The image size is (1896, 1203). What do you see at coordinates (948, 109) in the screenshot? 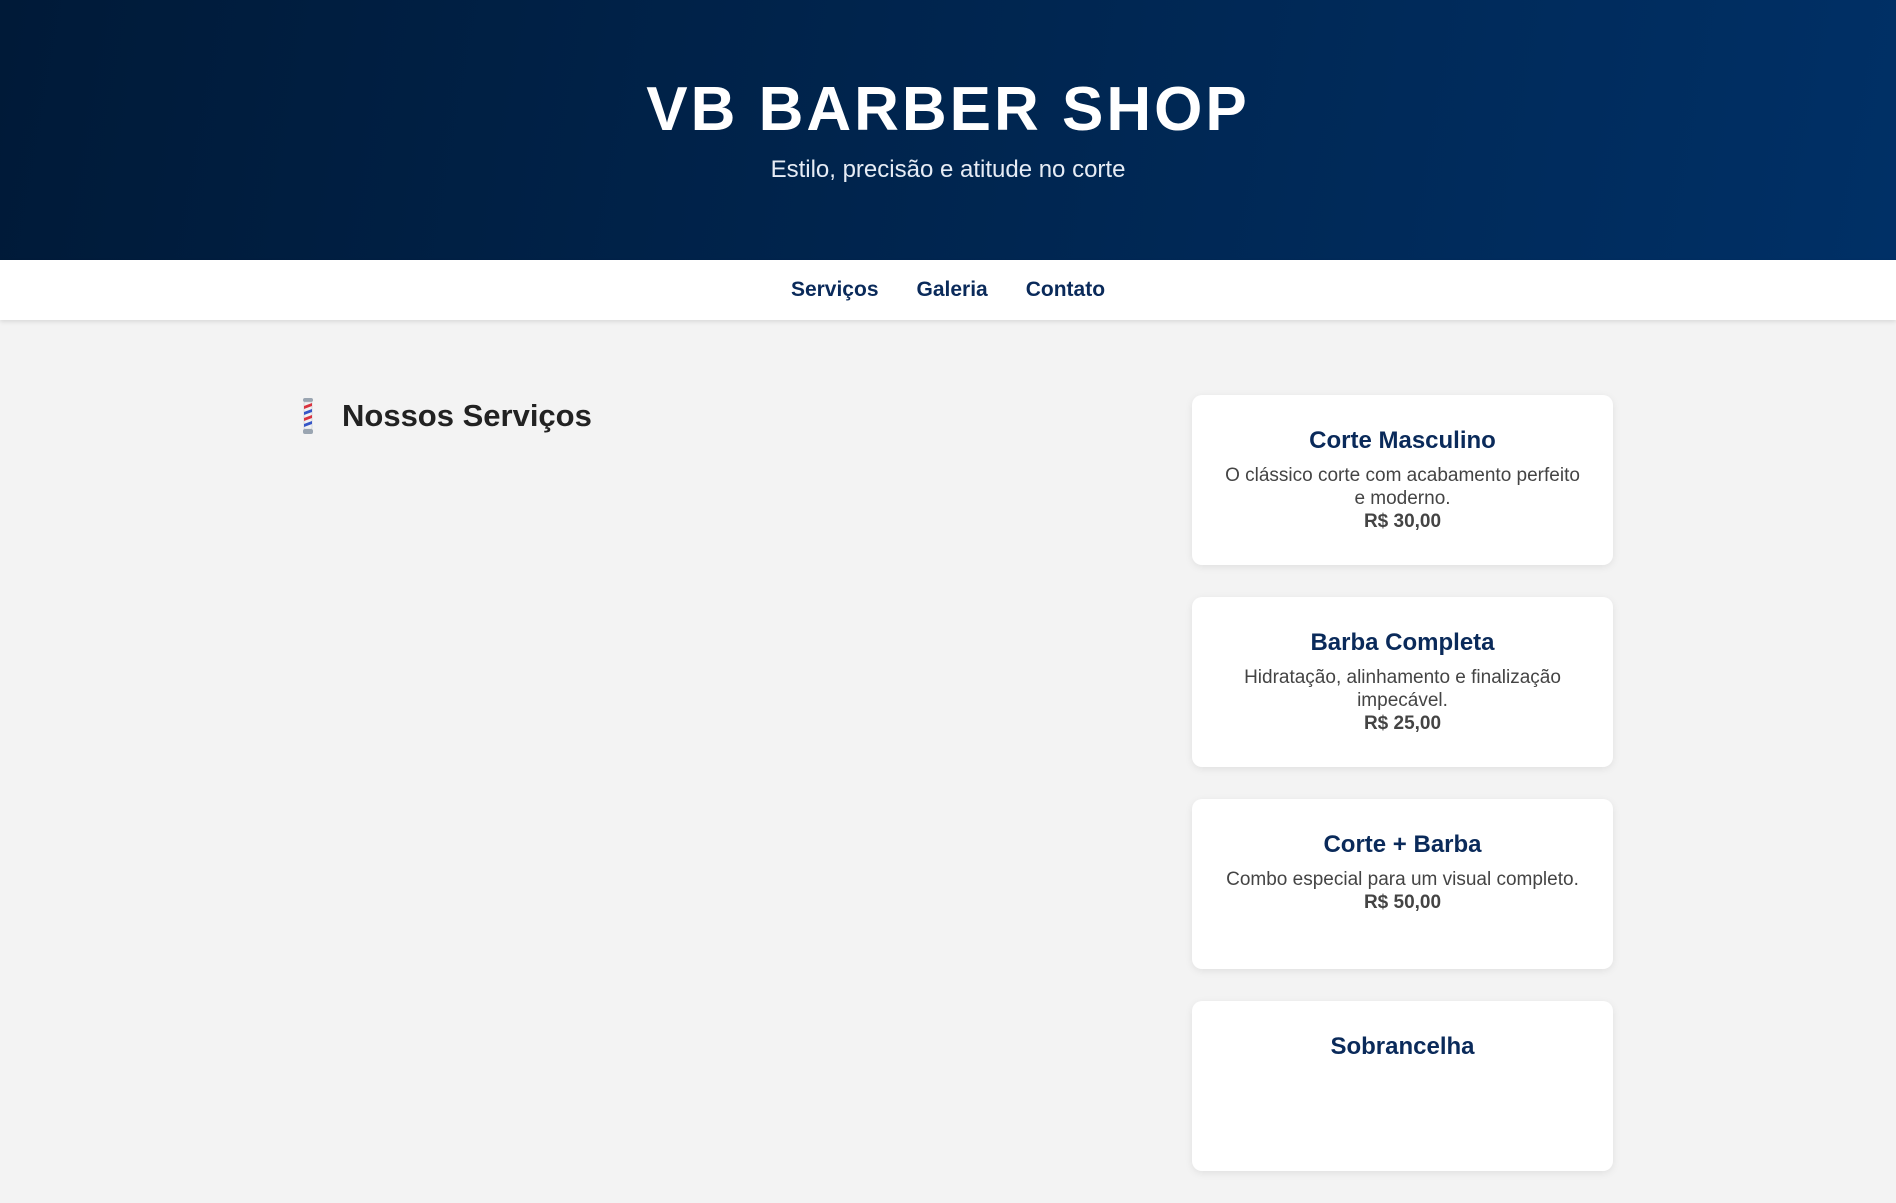
I see `site-title: VB BARBER SHOP` at bounding box center [948, 109].